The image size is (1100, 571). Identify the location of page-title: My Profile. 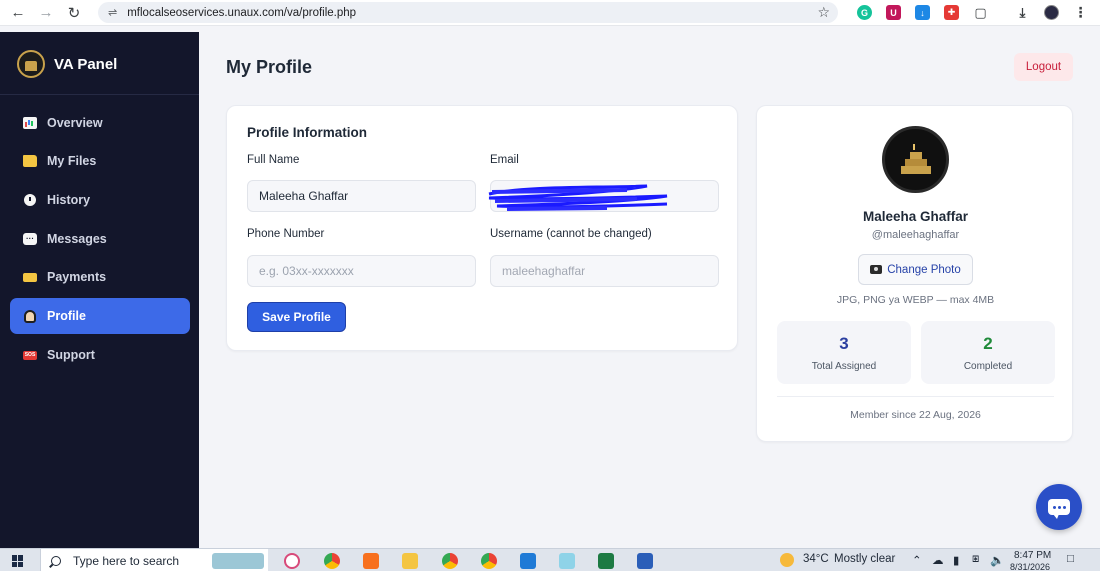
(269, 67).